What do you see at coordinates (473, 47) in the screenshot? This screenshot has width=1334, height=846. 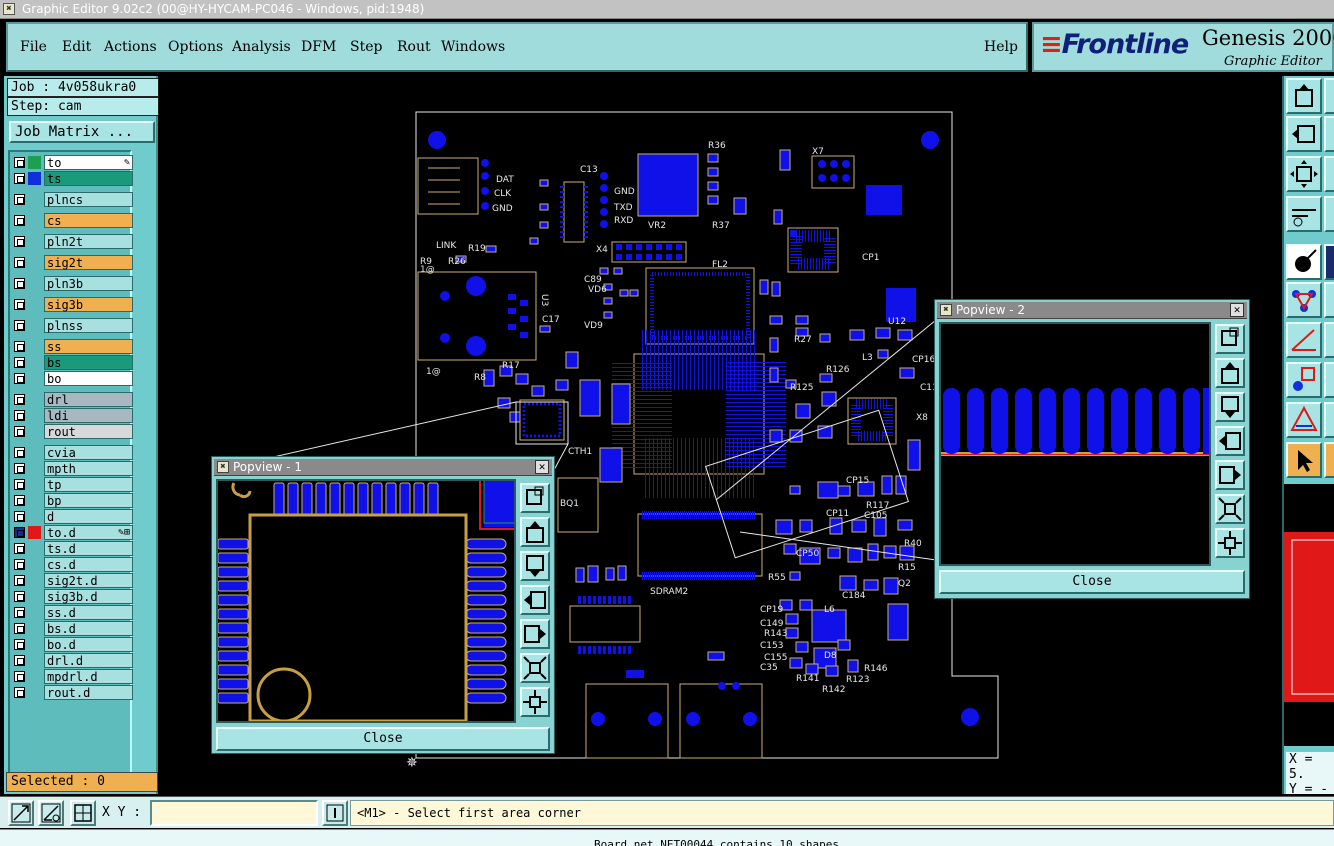 I see `menu-windows: Windows` at bounding box center [473, 47].